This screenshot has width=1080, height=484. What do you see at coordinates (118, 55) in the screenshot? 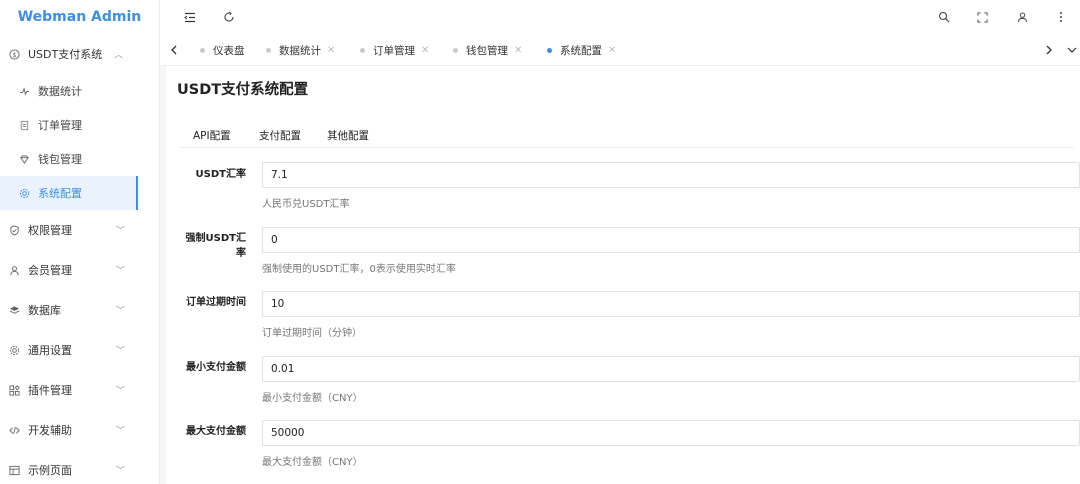
I see `chevron-up-icon: ︿` at bounding box center [118, 55].